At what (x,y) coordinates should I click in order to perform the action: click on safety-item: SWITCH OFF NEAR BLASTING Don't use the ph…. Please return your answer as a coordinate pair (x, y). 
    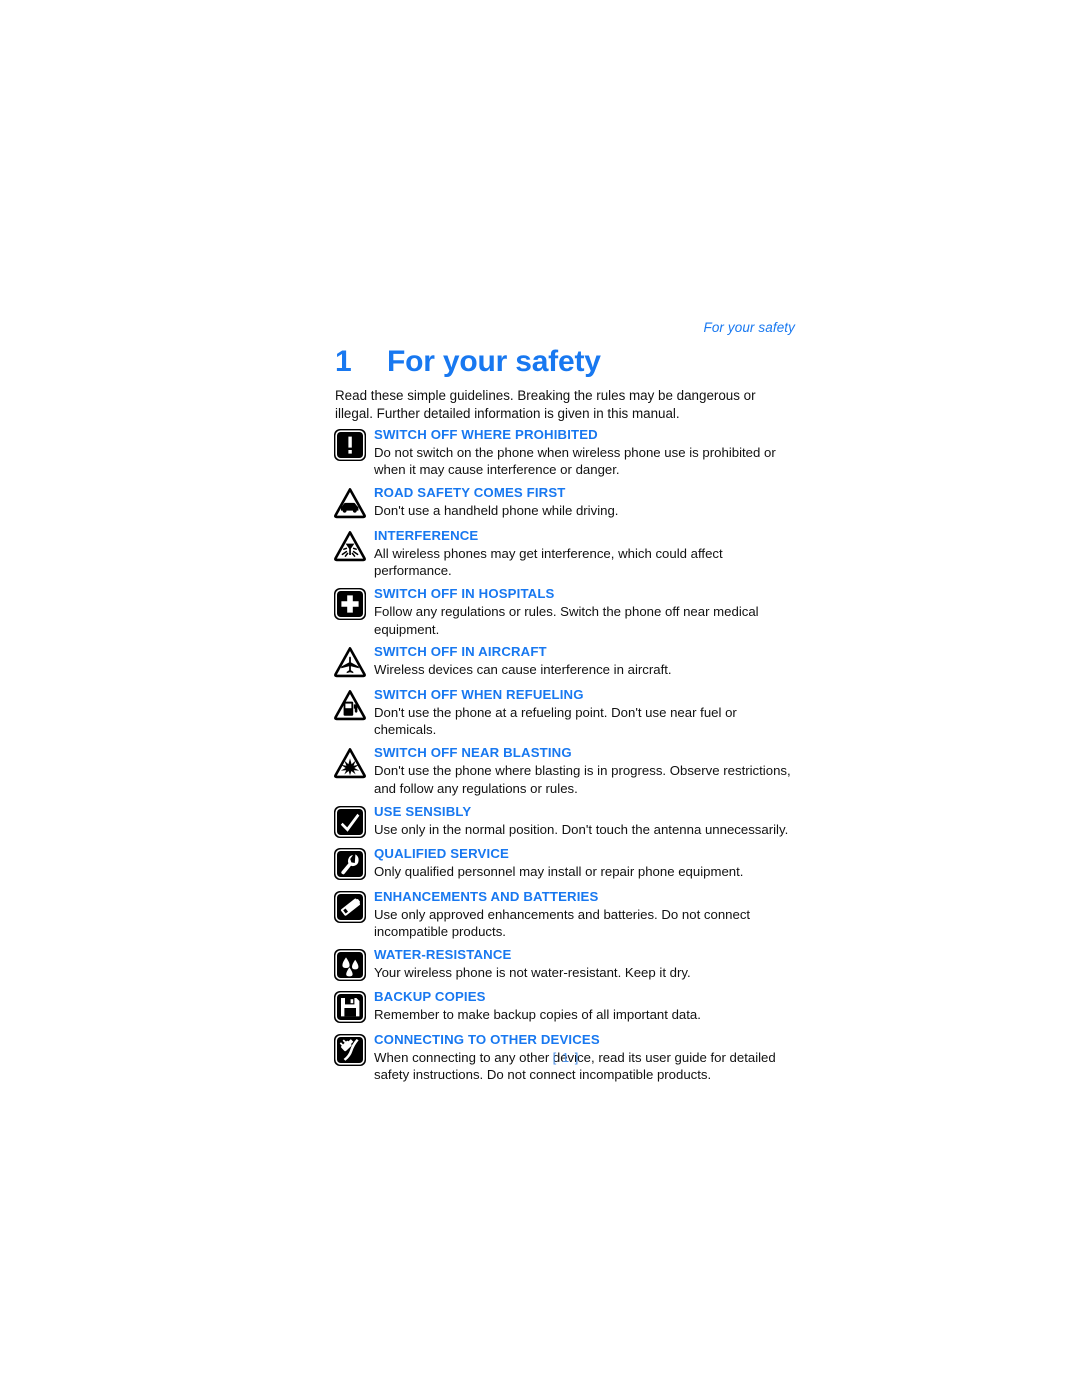
    Looking at the image, I should click on (566, 771).